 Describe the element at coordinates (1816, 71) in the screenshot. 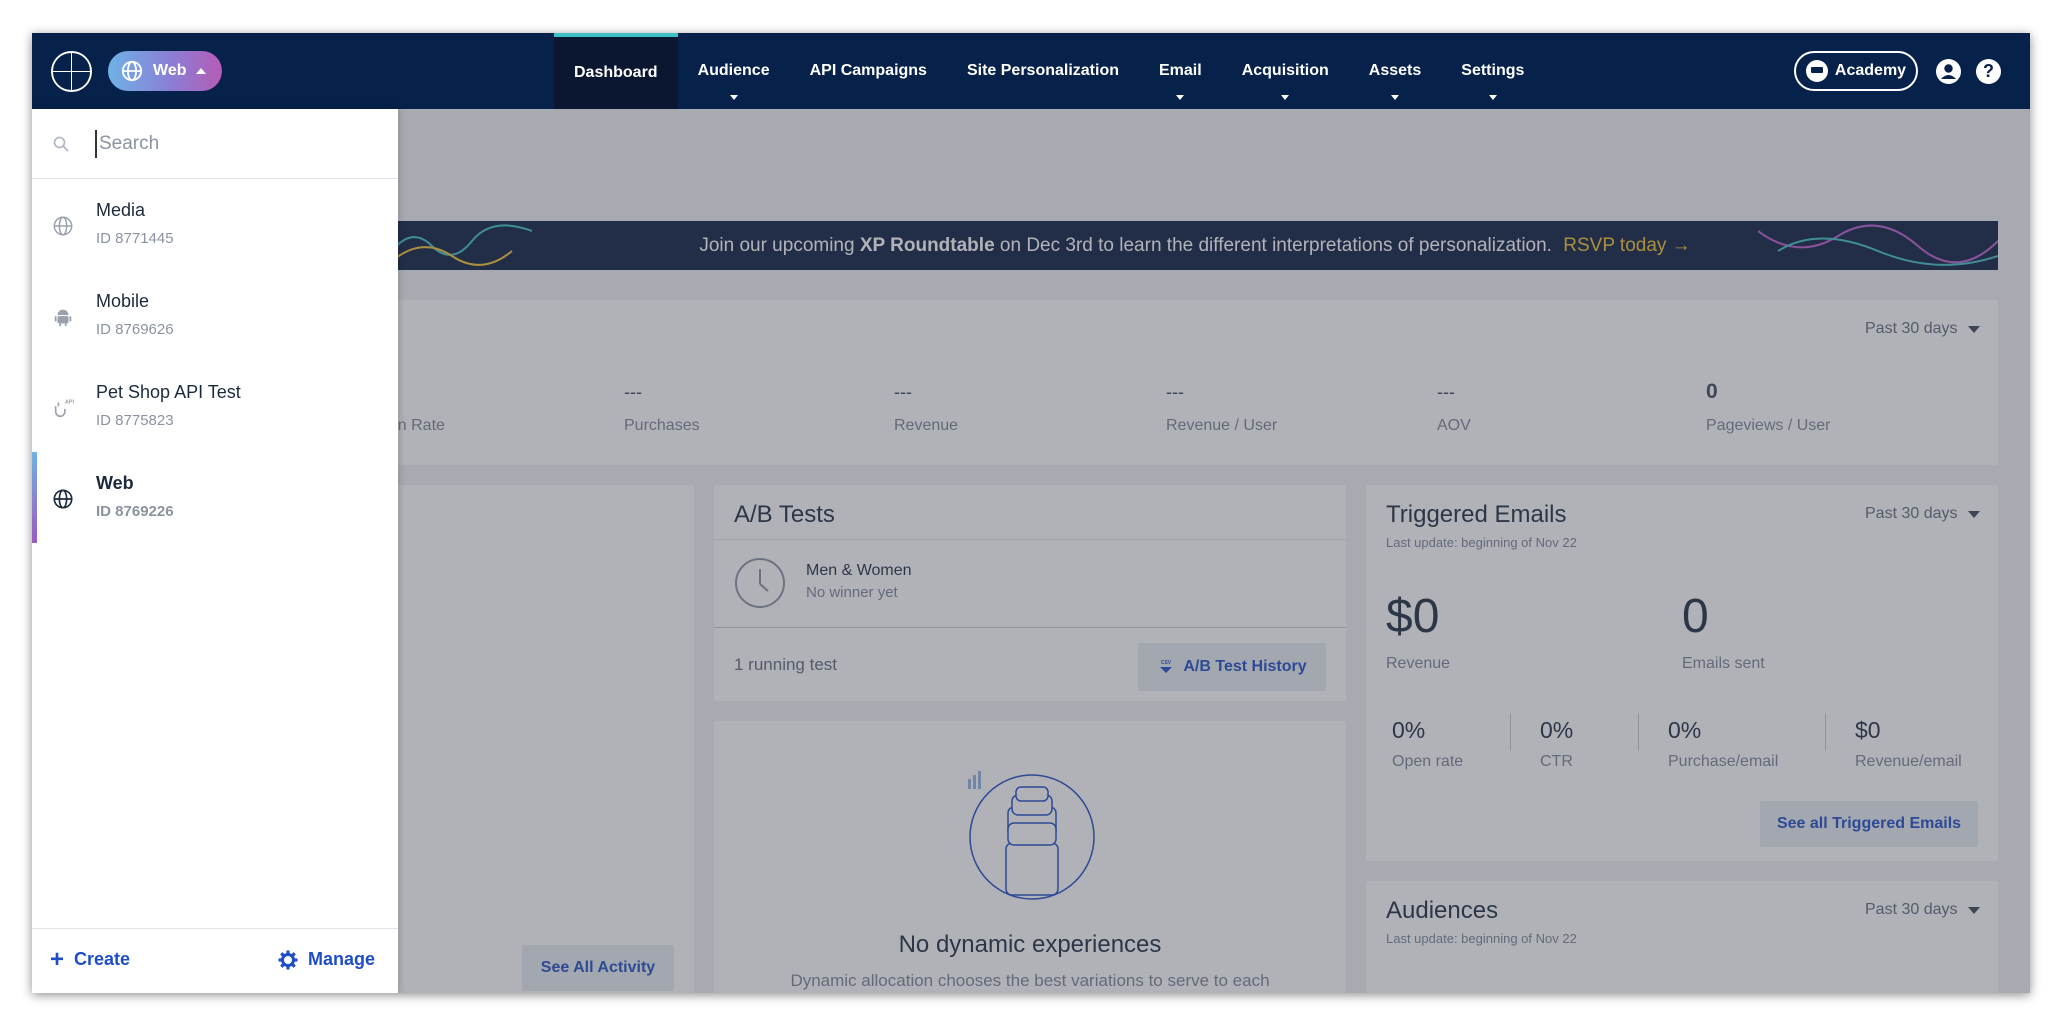

I see `graduation-cap-icon` at that location.